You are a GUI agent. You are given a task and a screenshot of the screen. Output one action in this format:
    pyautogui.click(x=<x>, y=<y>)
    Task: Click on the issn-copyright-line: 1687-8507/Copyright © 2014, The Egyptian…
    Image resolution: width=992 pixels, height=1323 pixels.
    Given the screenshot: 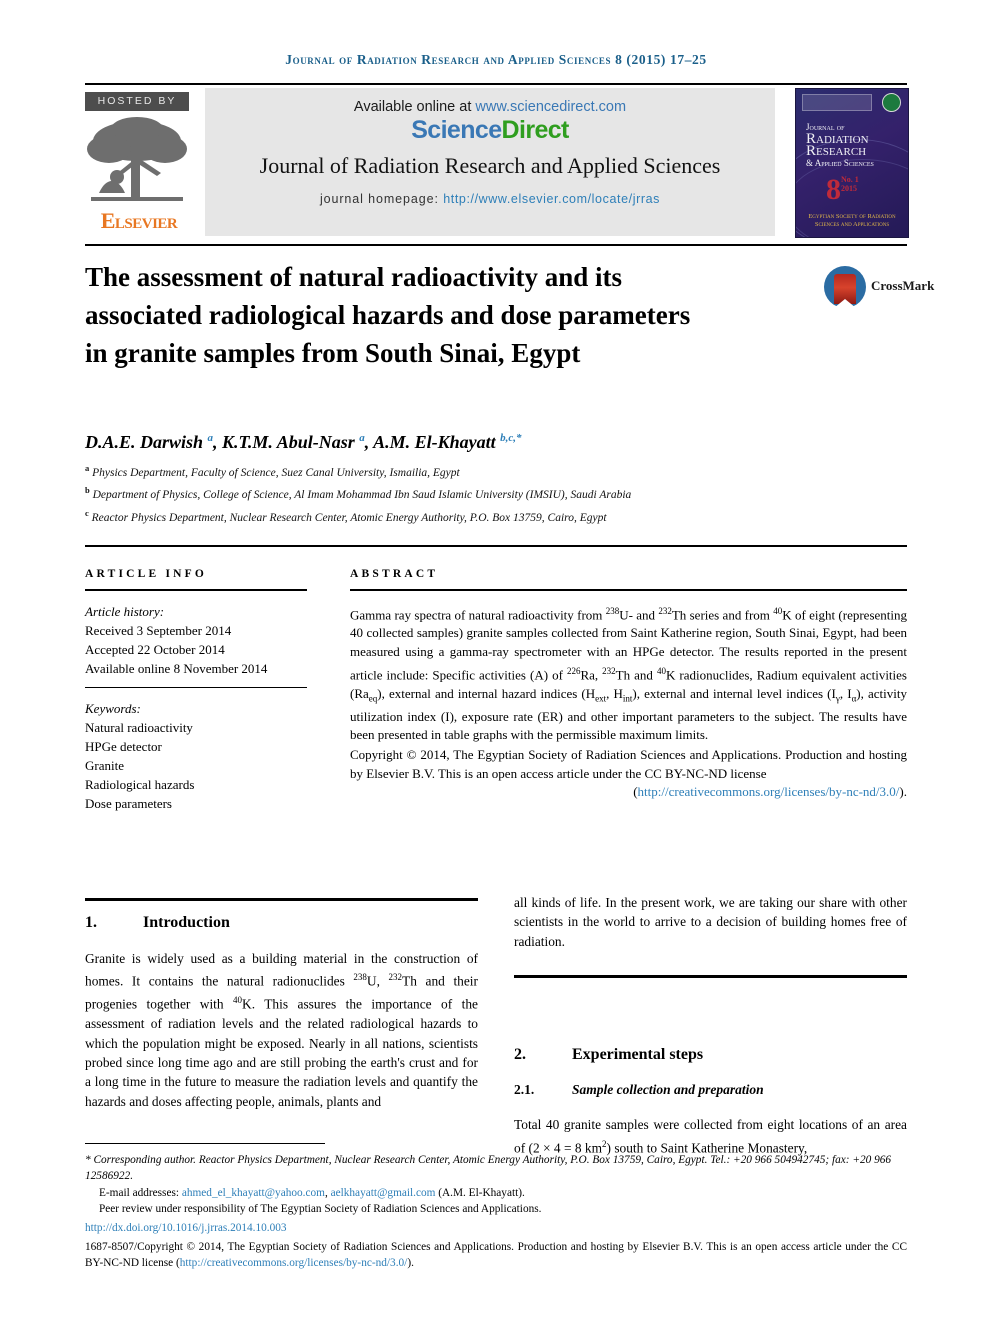 What is the action you would take?
    pyautogui.click(x=496, y=1255)
    